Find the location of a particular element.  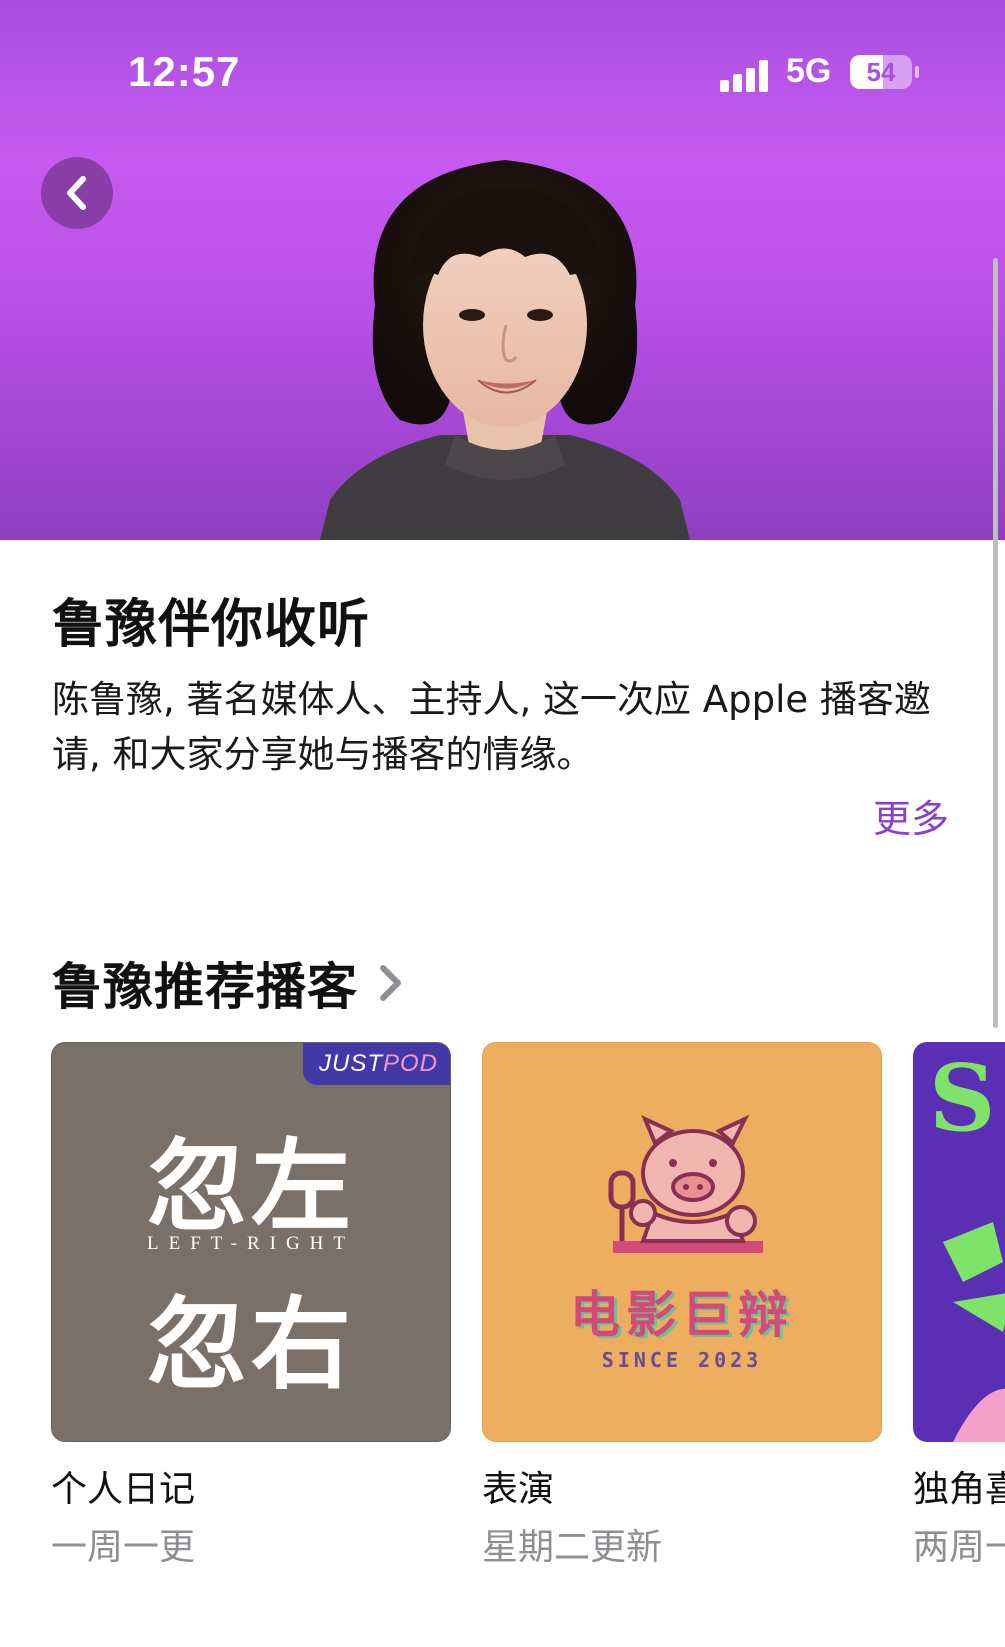

section-header-recommended: 鲁豫推荐播客 is located at coordinates (229, 983).